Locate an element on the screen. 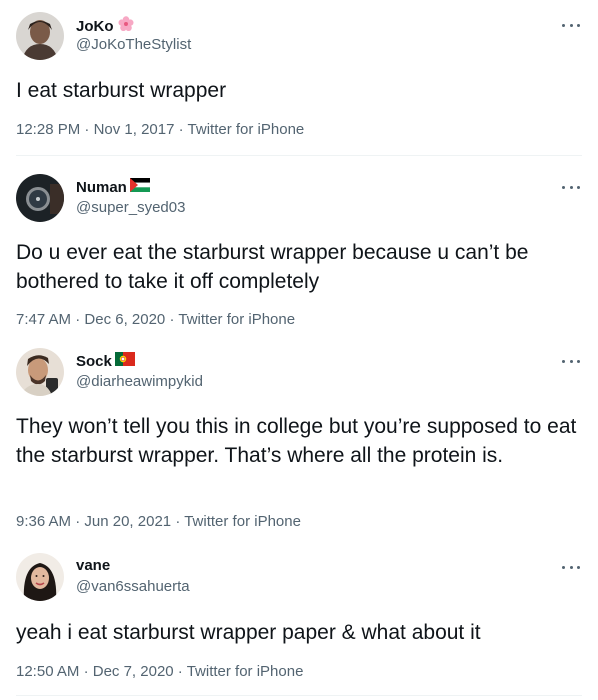 The image size is (598, 700). user-handle: @JoKoTheStylist is located at coordinates (133, 45).